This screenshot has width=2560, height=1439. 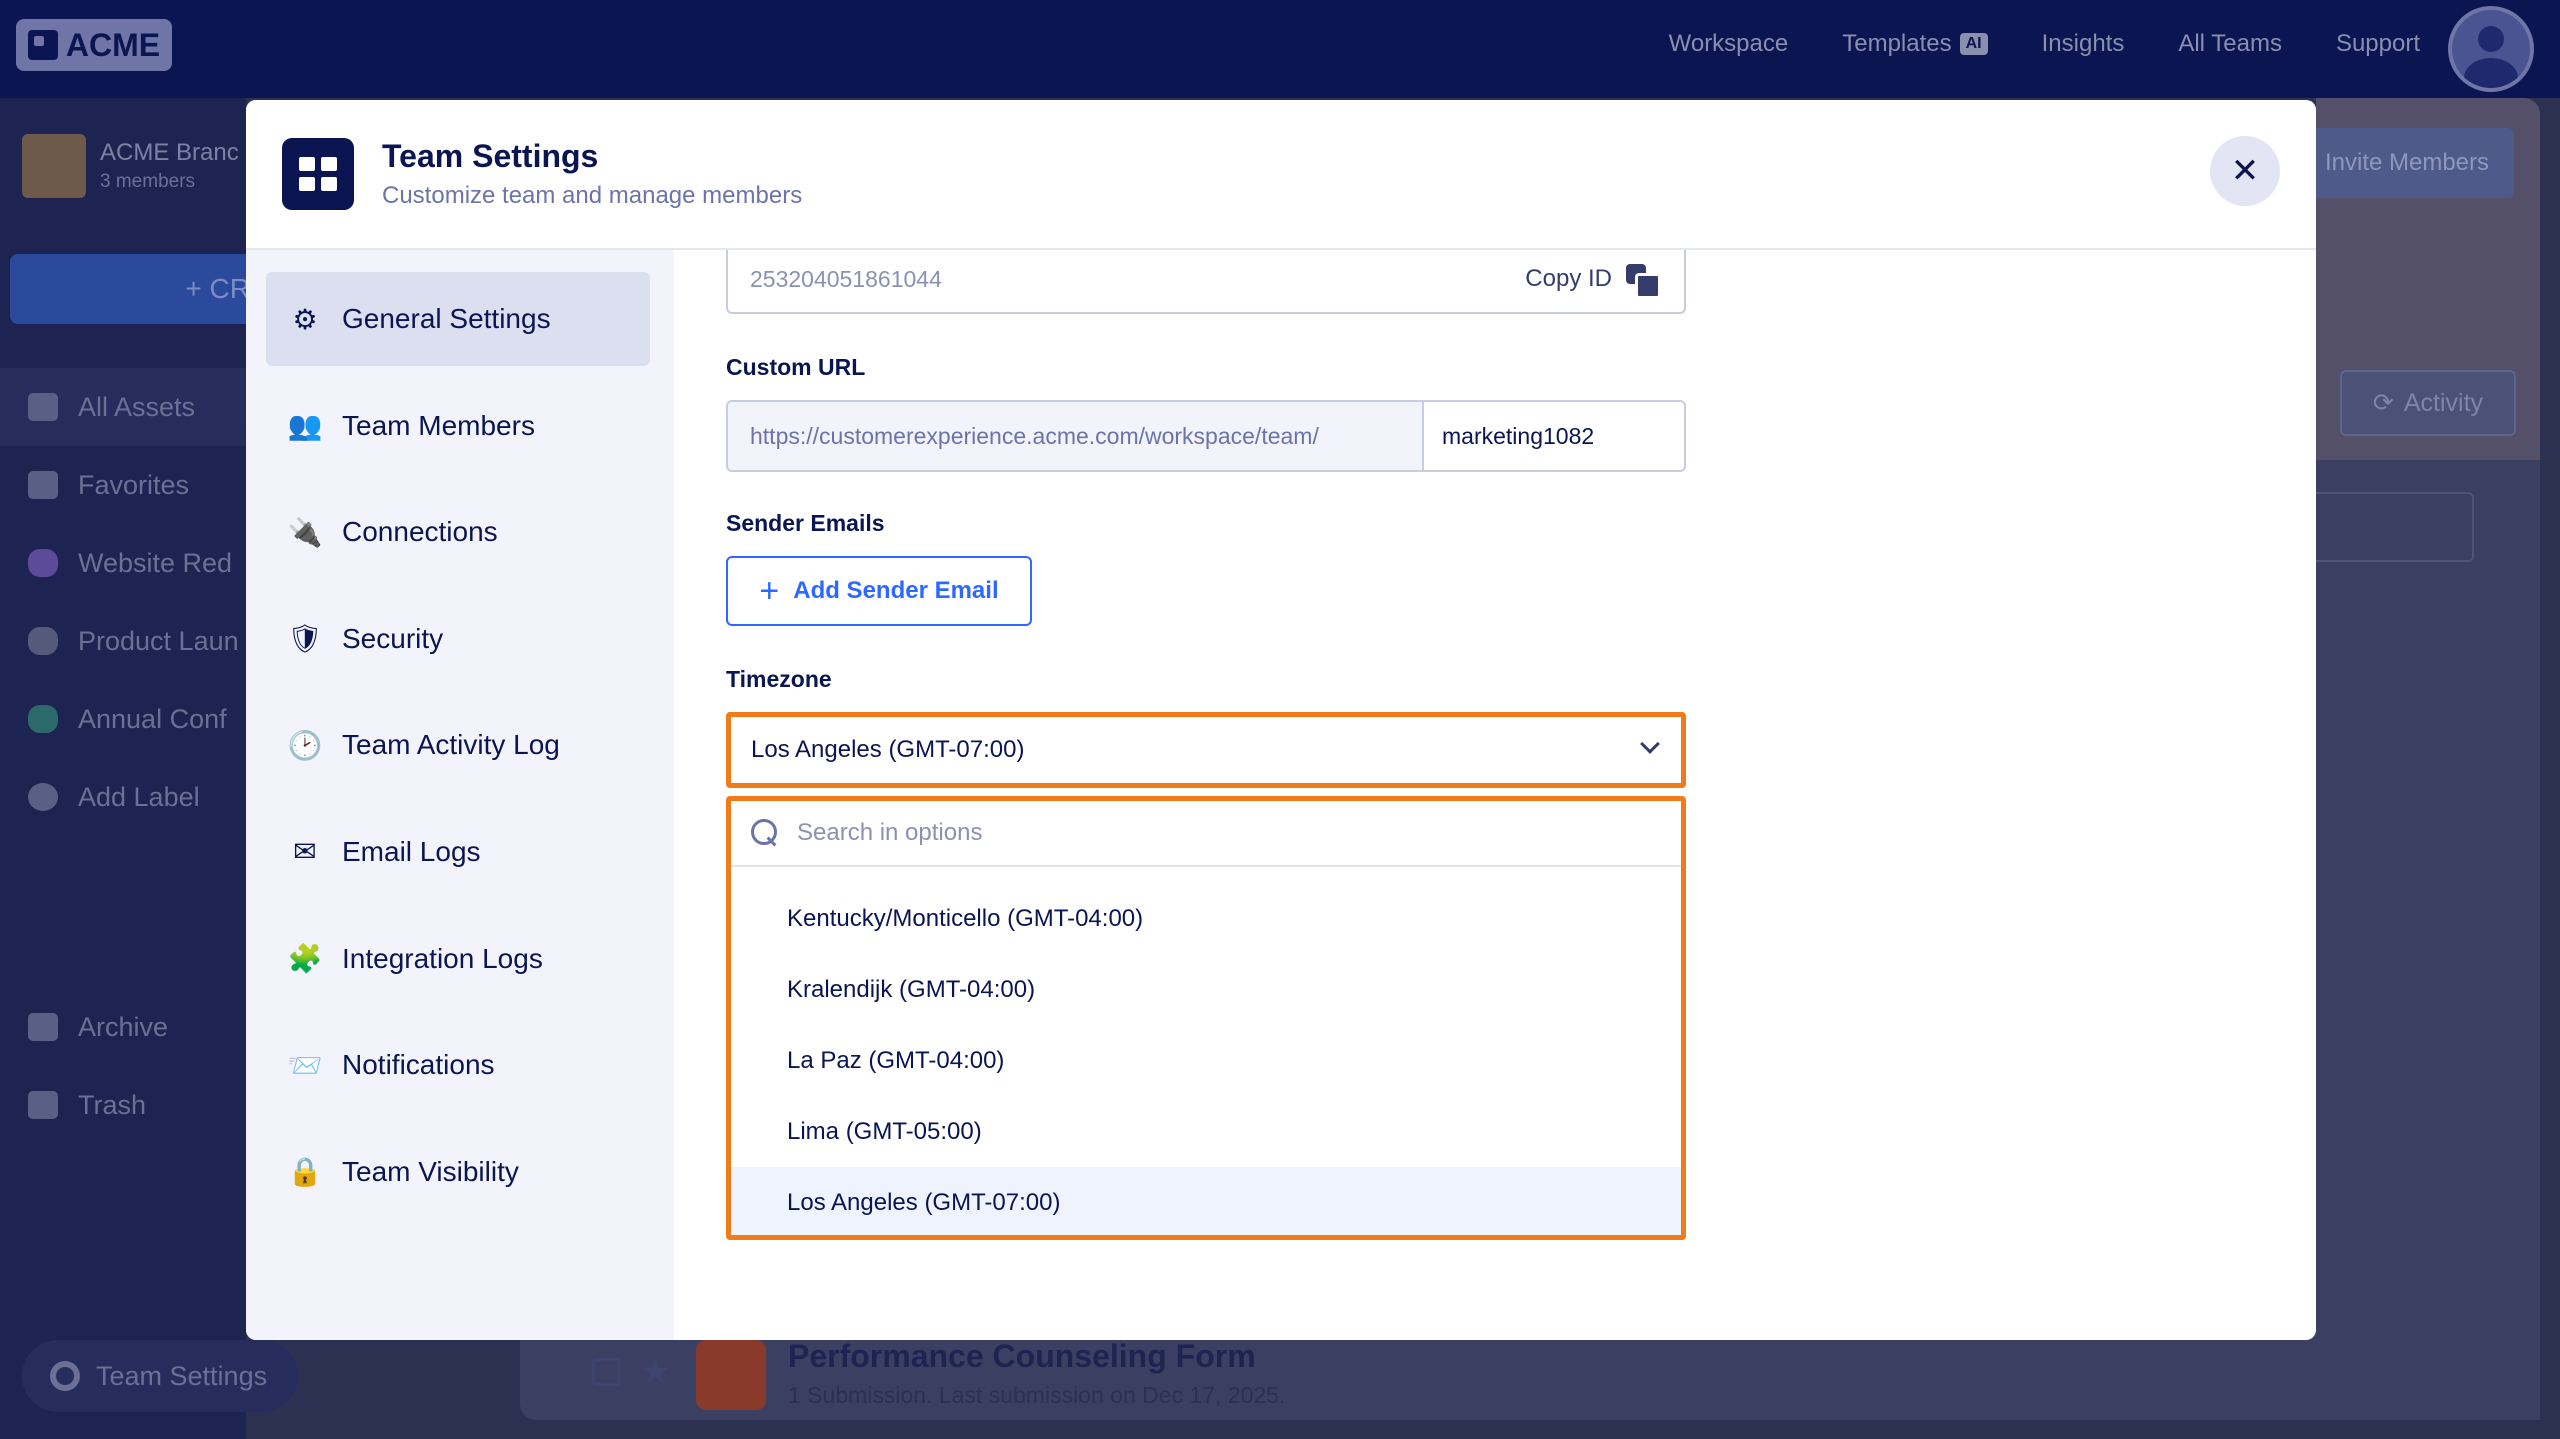 I want to click on gear-icon: ⚙, so click(x=305, y=319).